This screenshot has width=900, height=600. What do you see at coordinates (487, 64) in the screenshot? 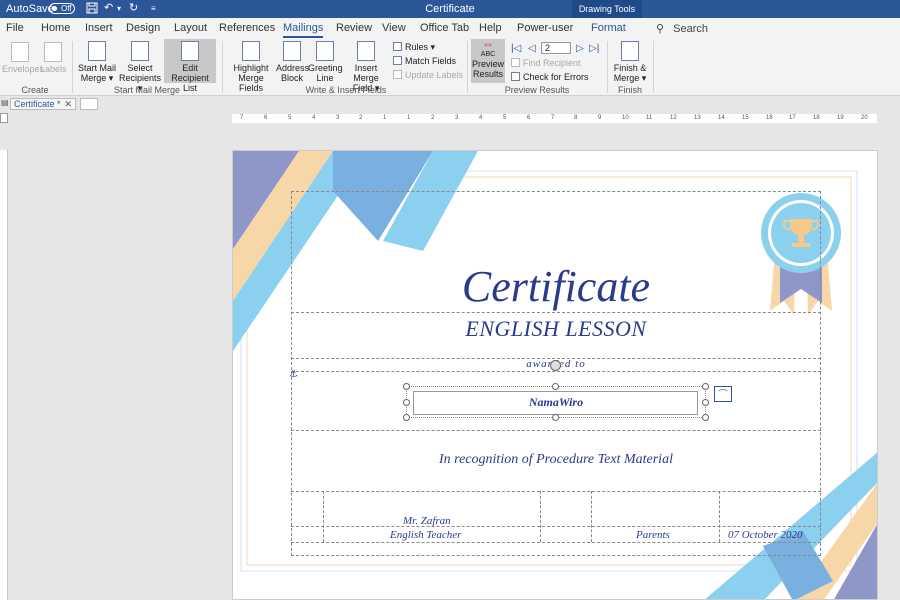
I see `preview-line1: Preview` at bounding box center [487, 64].